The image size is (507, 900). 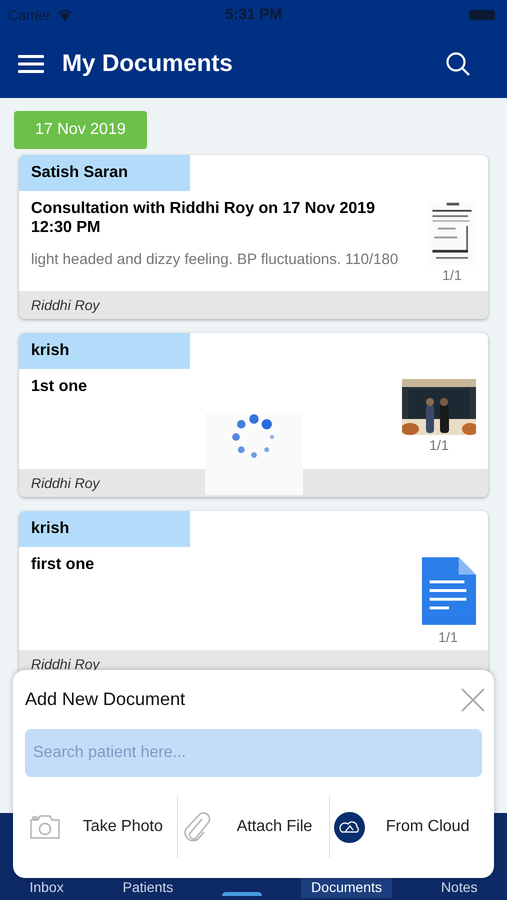 I want to click on battery-icon, so click(x=482, y=15).